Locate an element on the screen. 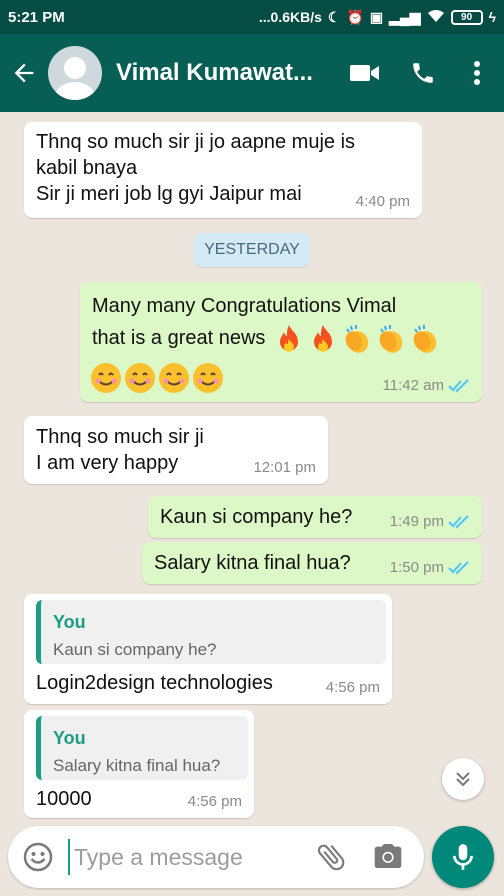  message-composer is located at coordinates (216, 857).